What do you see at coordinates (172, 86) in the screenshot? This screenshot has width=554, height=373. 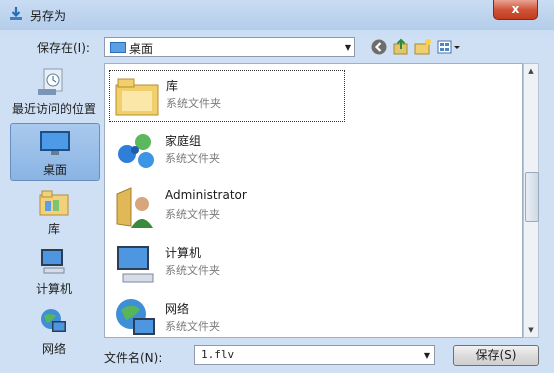 I see `item-name: 库` at bounding box center [172, 86].